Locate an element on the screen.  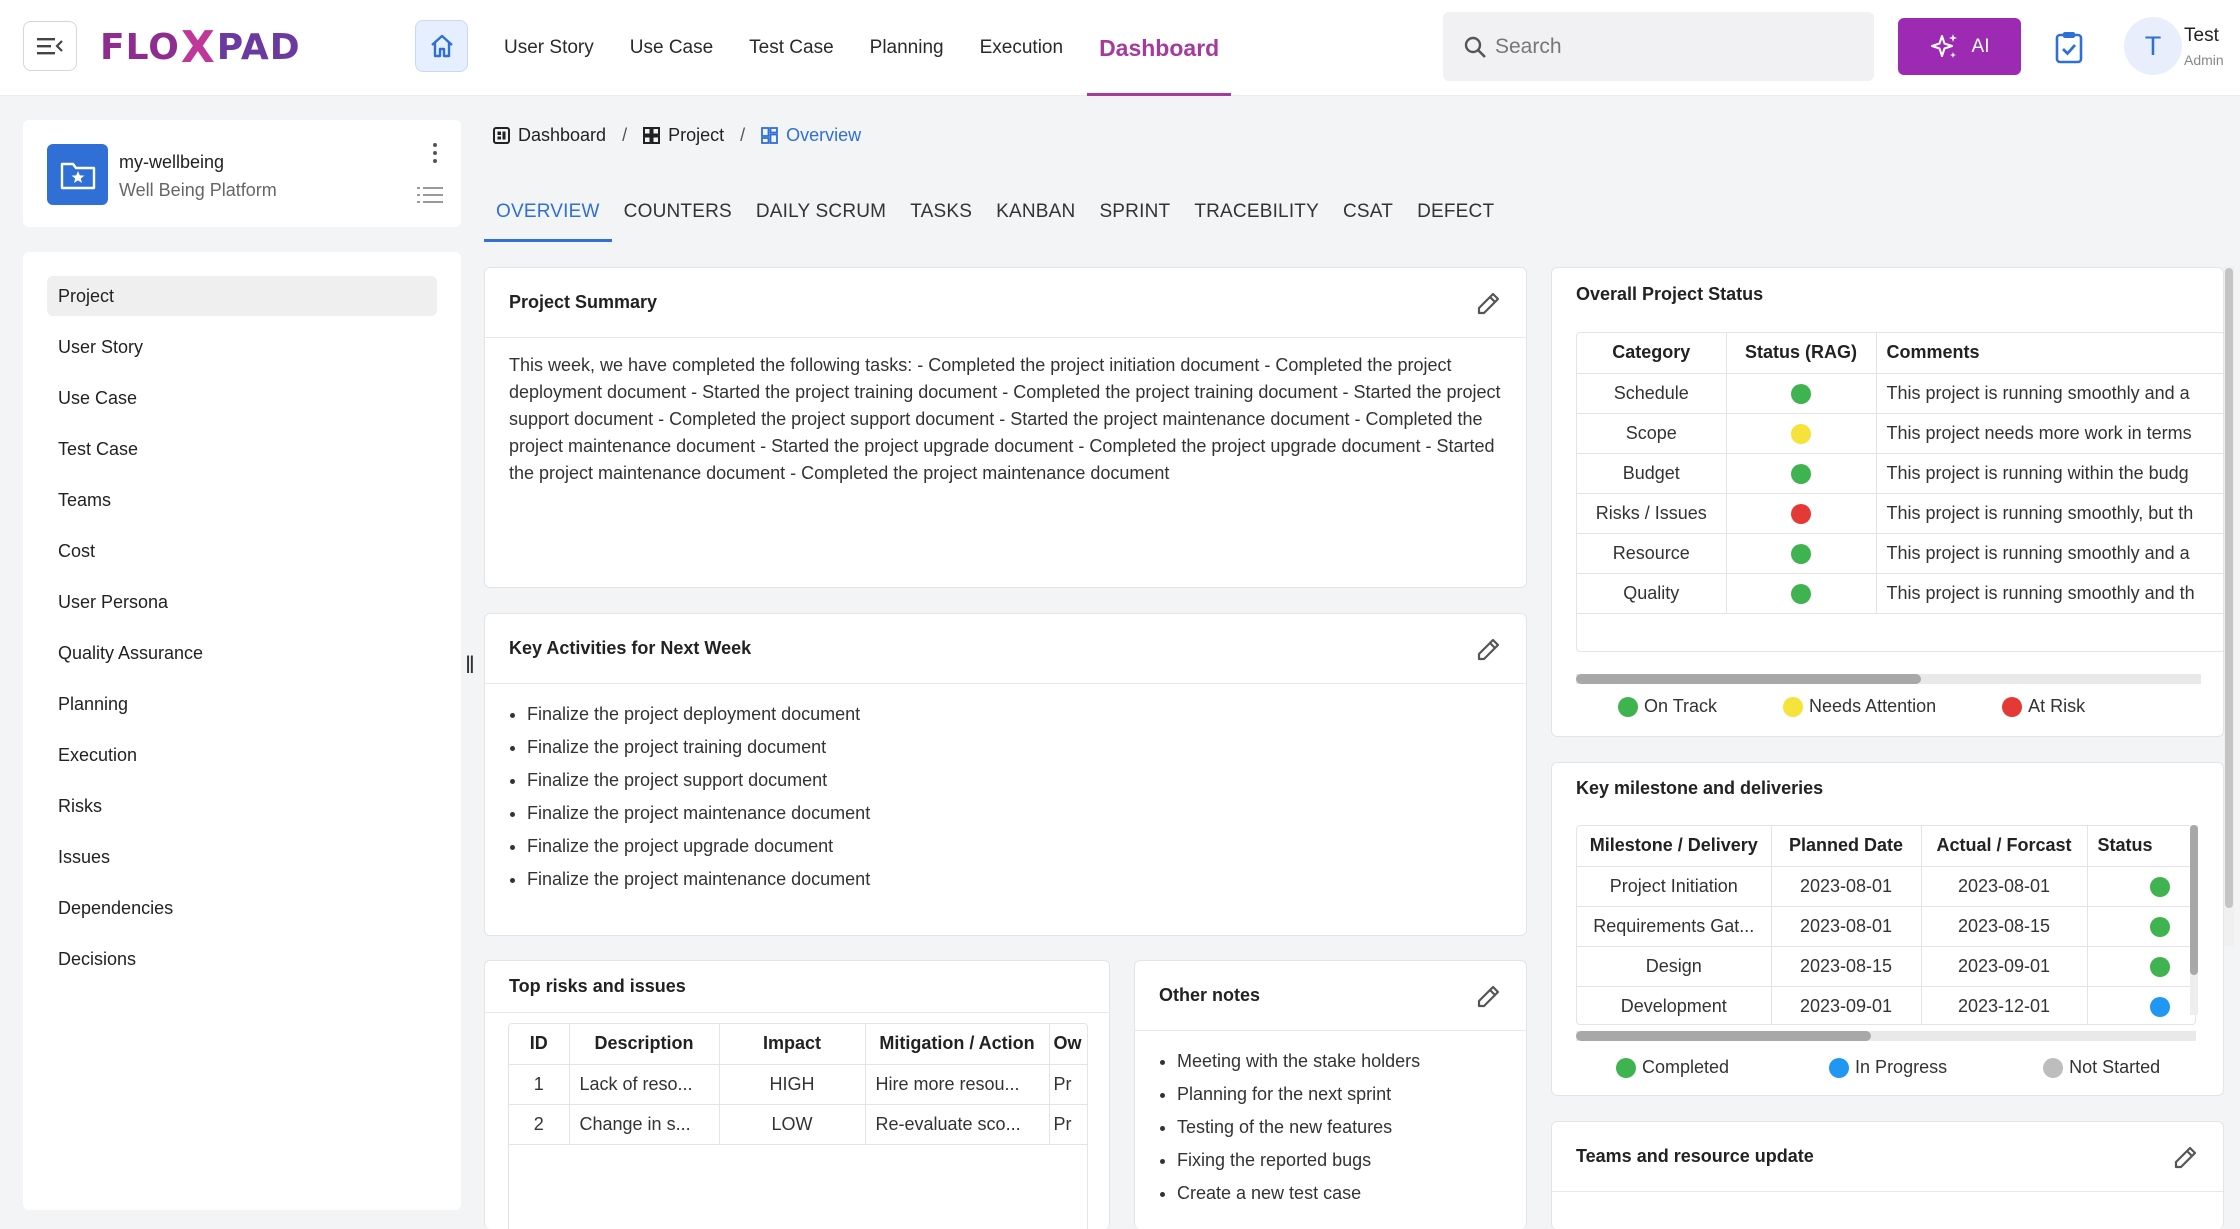
legend-dot is located at coordinates (1628, 706).